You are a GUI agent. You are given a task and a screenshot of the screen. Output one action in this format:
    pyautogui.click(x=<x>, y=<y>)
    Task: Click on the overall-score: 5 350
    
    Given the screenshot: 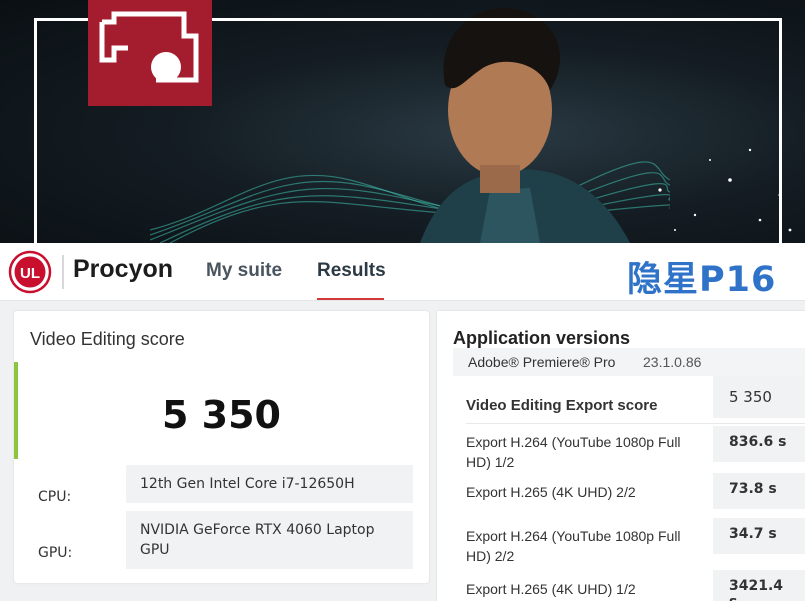 What is the action you would take?
    pyautogui.click(x=221, y=415)
    